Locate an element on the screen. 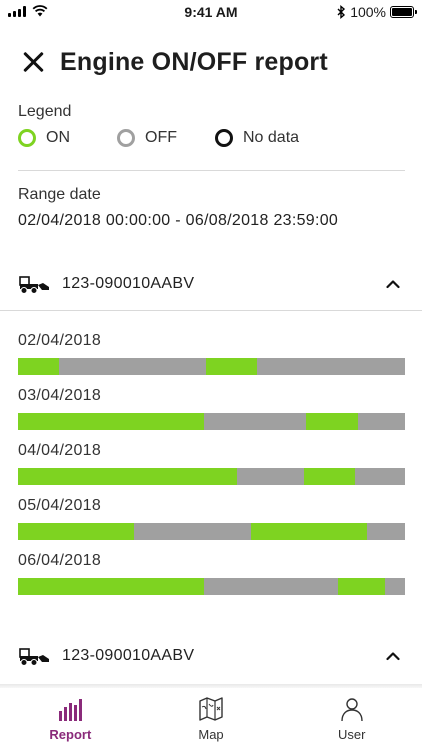 This screenshot has height=750, width=422. tab-user: User is located at coordinates (351, 719).